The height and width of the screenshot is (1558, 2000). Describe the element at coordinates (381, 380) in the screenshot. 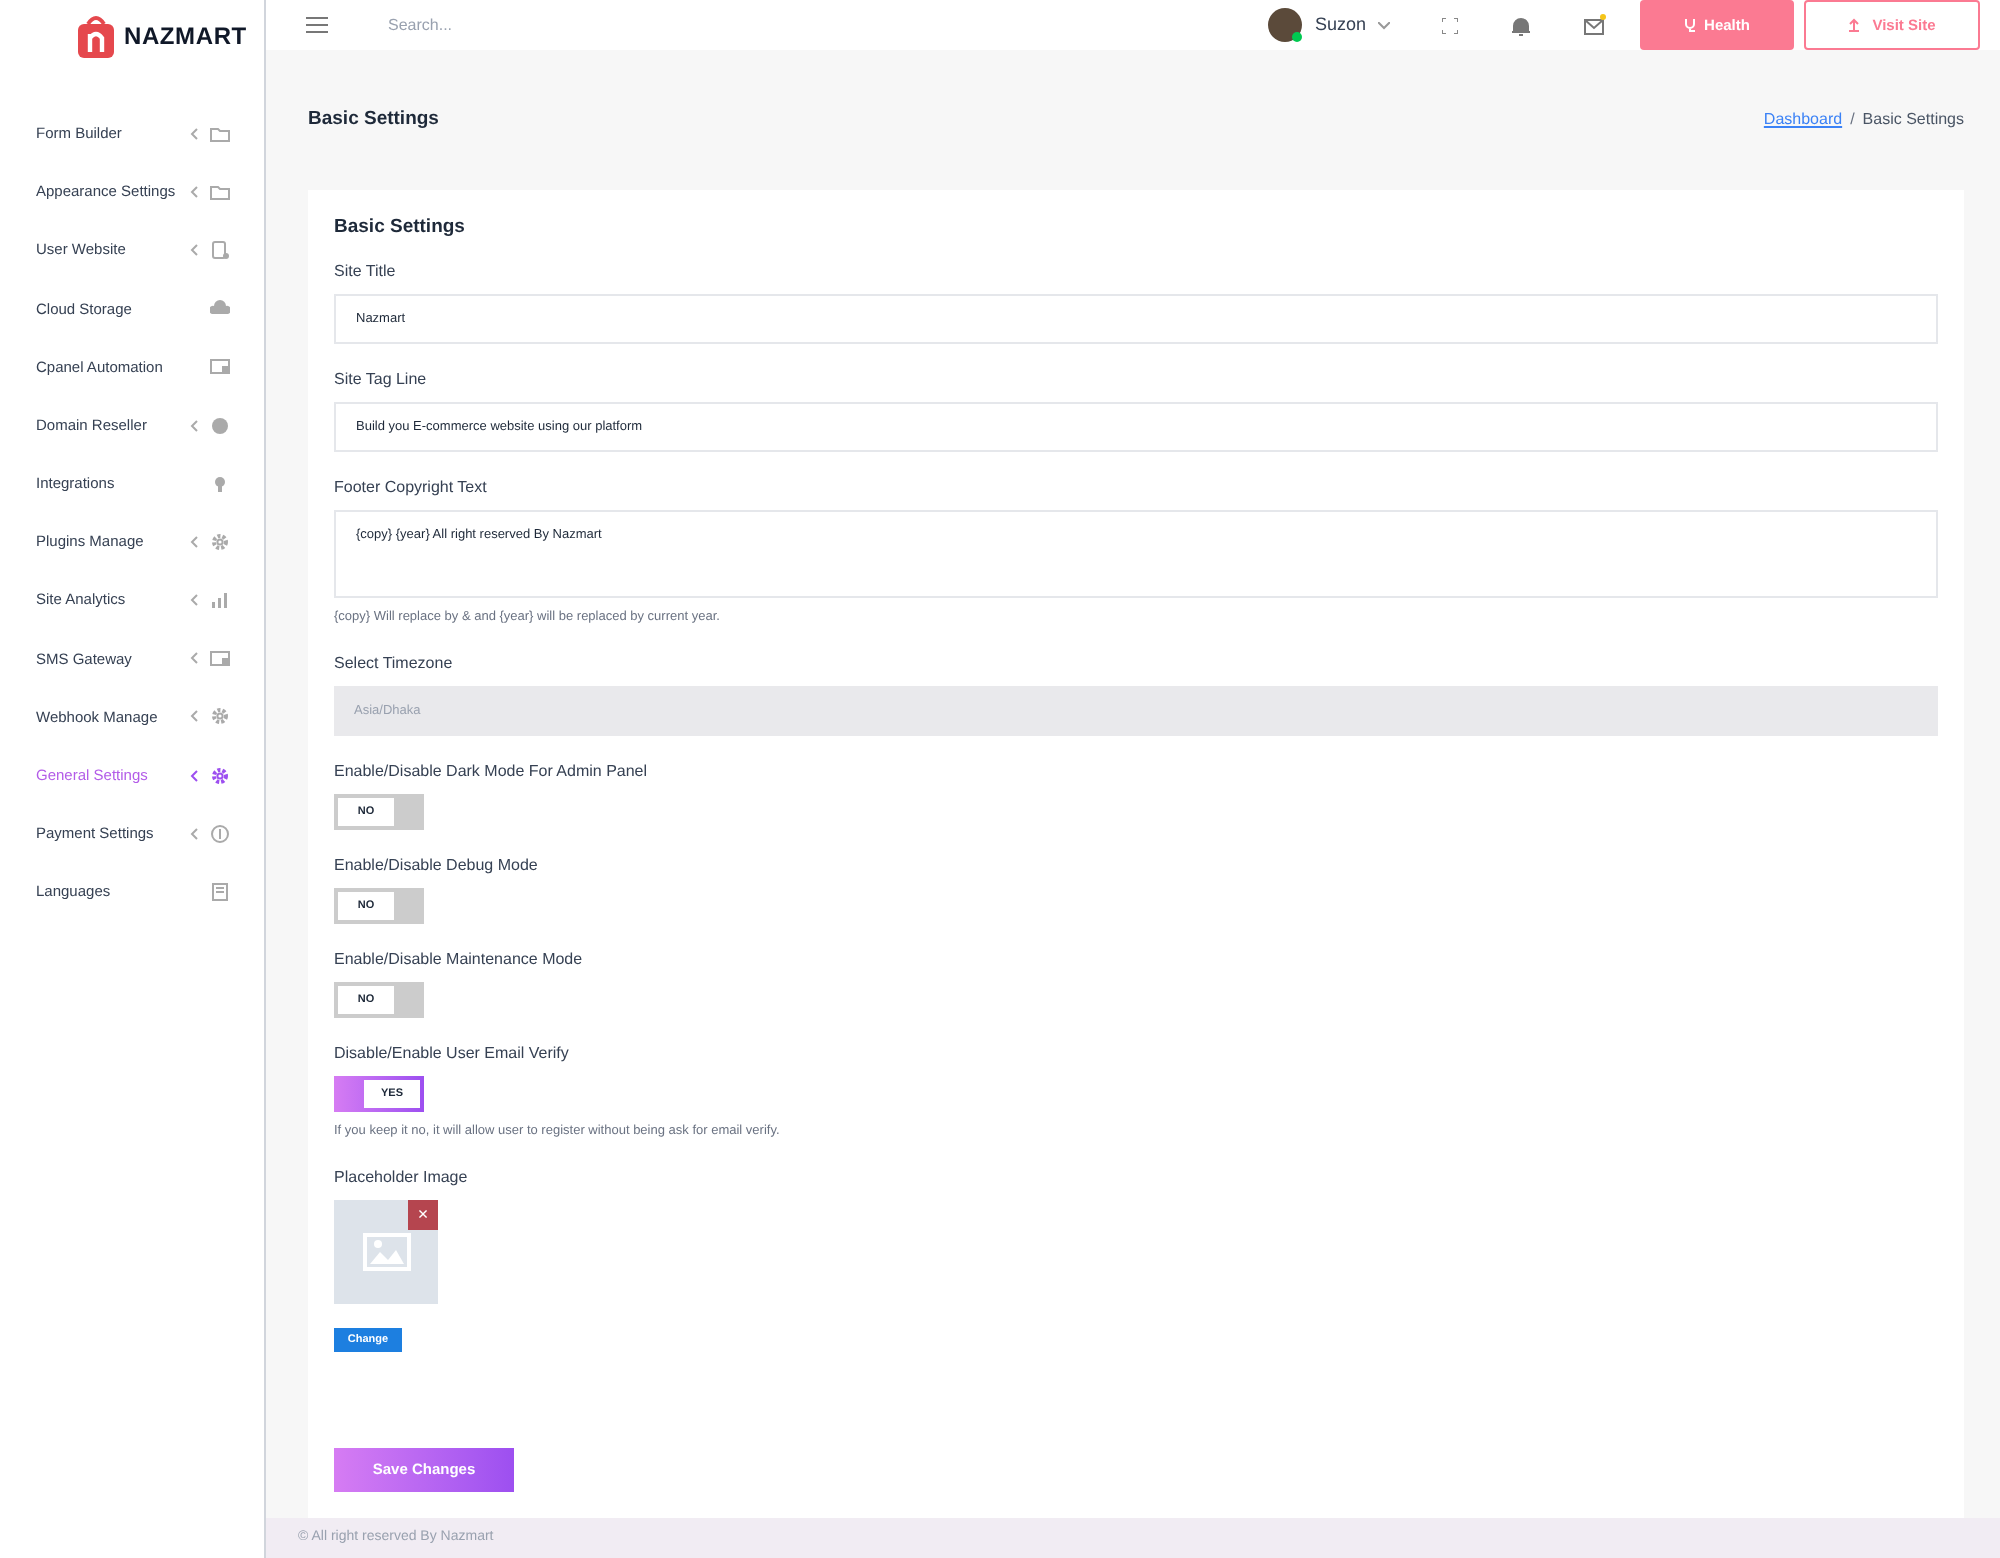

I see `field-label: Site Tag Line` at that location.